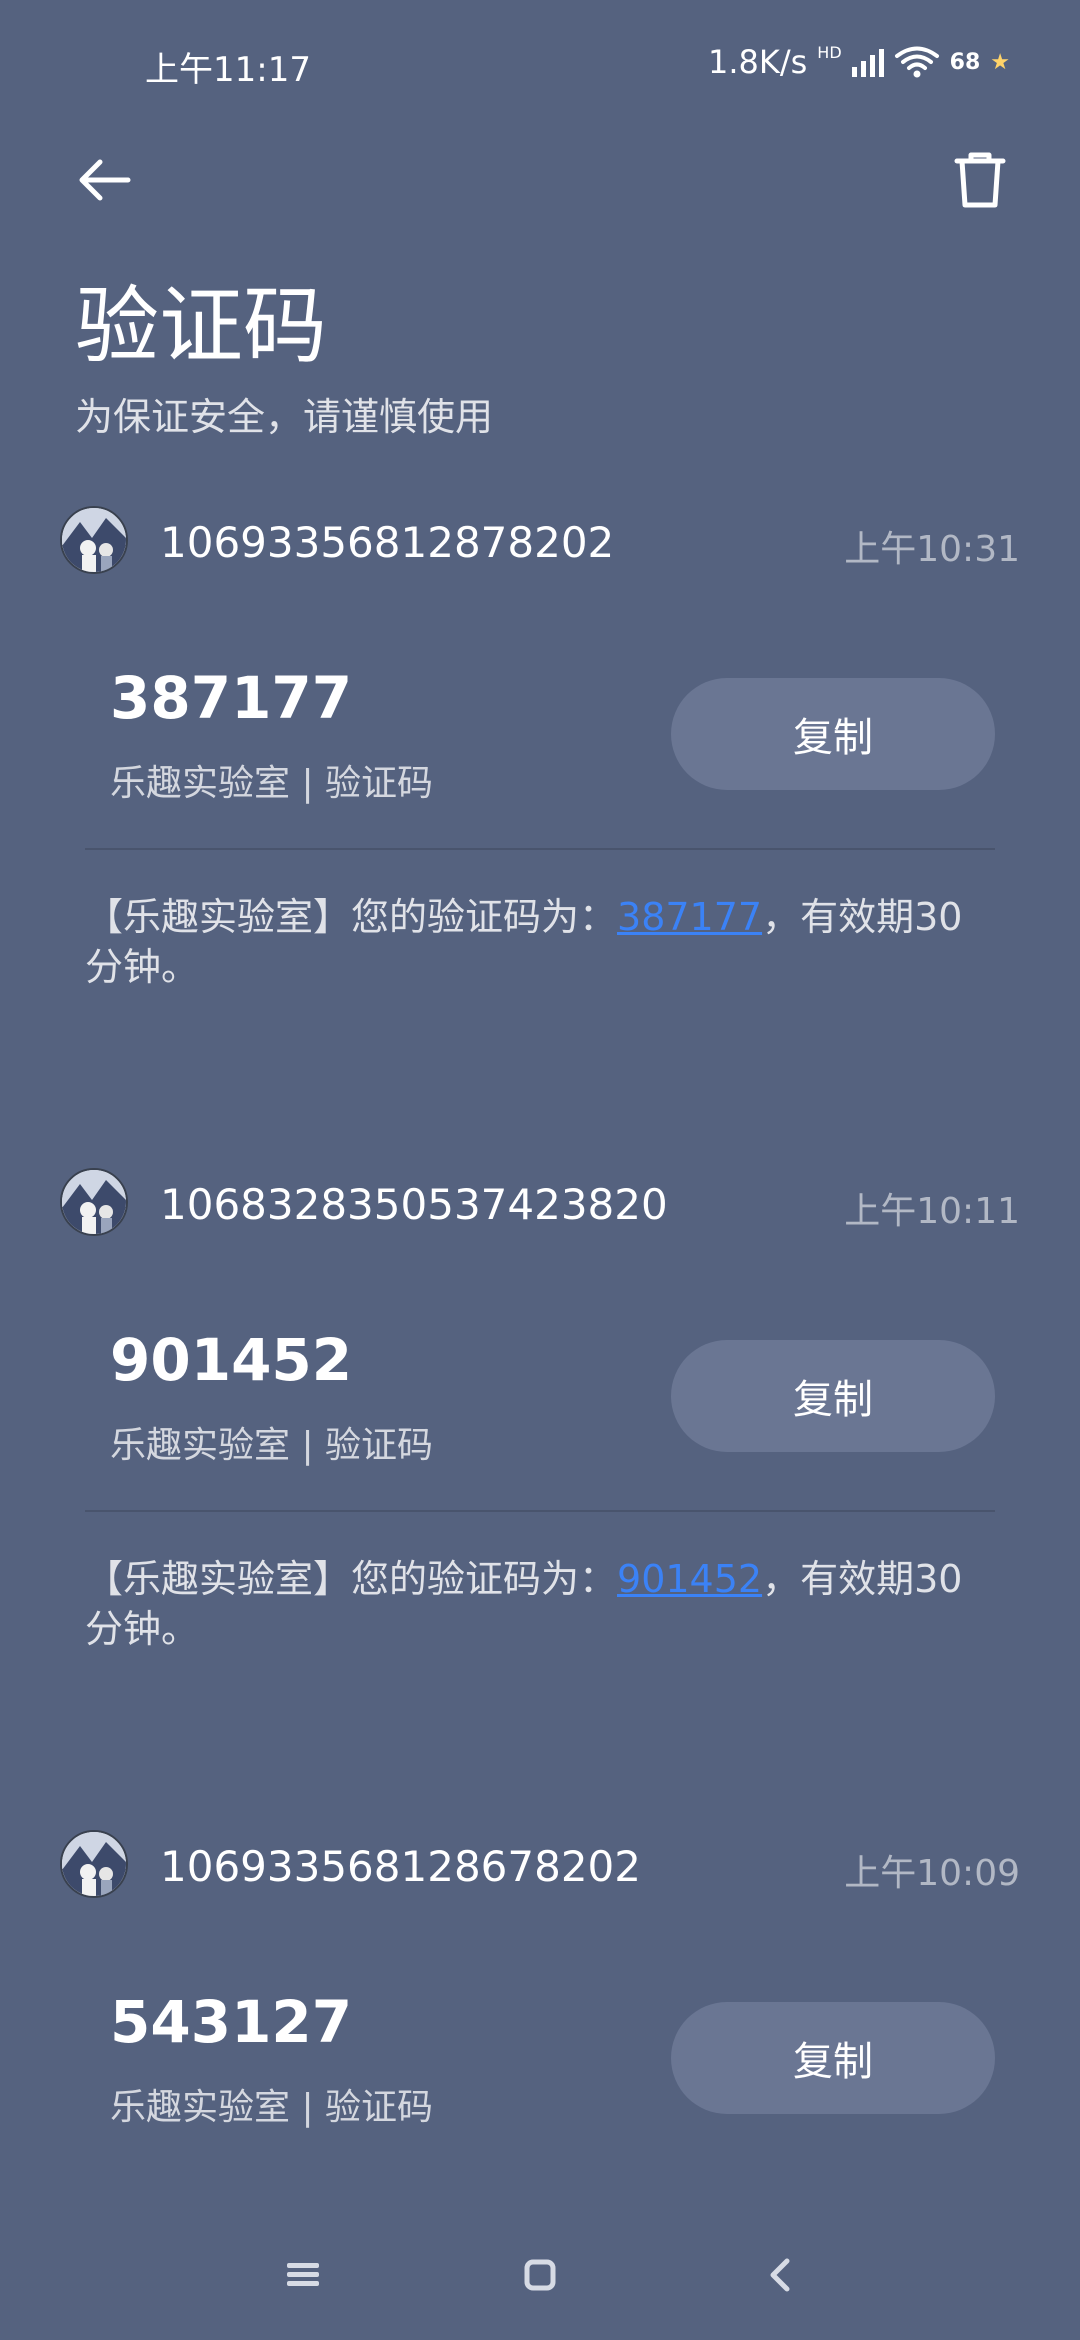  What do you see at coordinates (231, 698) in the screenshot?
I see `verification-code: 387177` at bounding box center [231, 698].